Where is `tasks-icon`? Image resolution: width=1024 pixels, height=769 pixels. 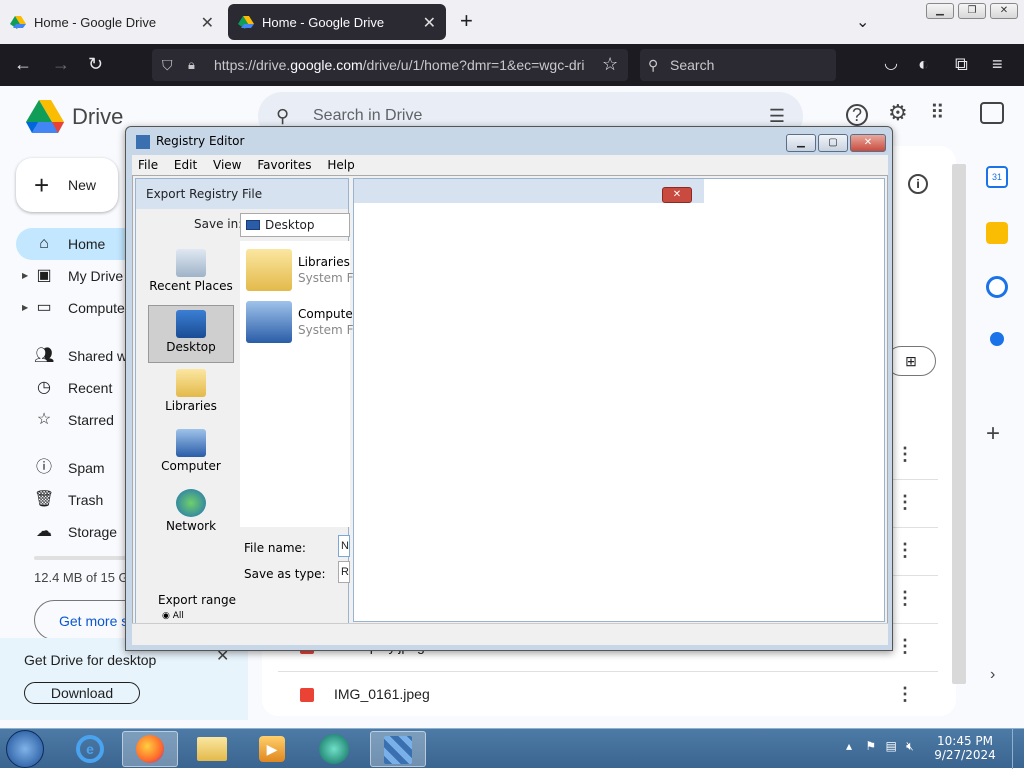 tasks-icon is located at coordinates (997, 287).